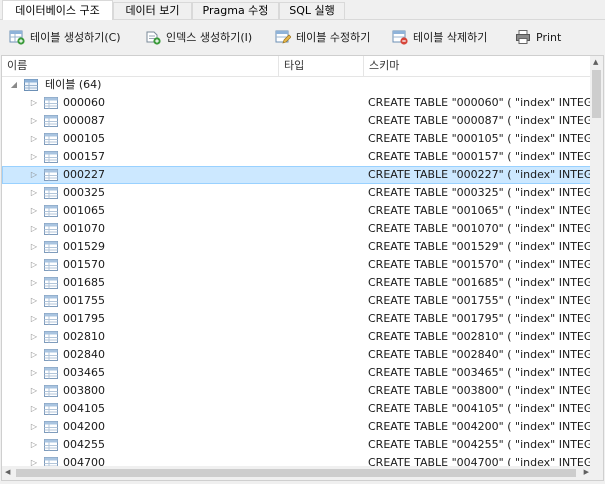 Image resolution: width=605 pixels, height=484 pixels. Describe the element at coordinates (31, 85) in the screenshot. I see `table-group-icon` at that location.